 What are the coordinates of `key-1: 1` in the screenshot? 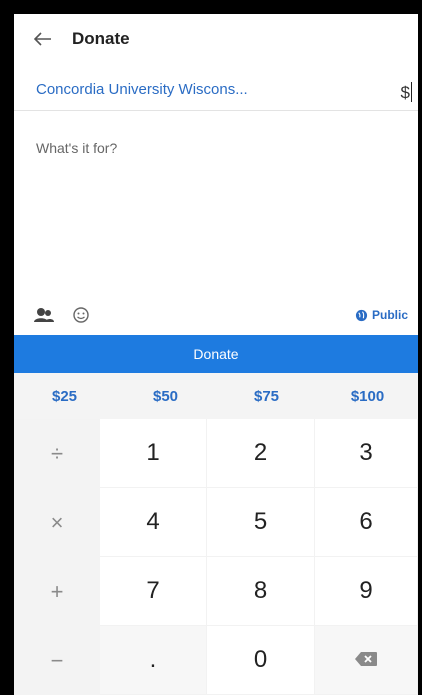 It's located at (153, 453).